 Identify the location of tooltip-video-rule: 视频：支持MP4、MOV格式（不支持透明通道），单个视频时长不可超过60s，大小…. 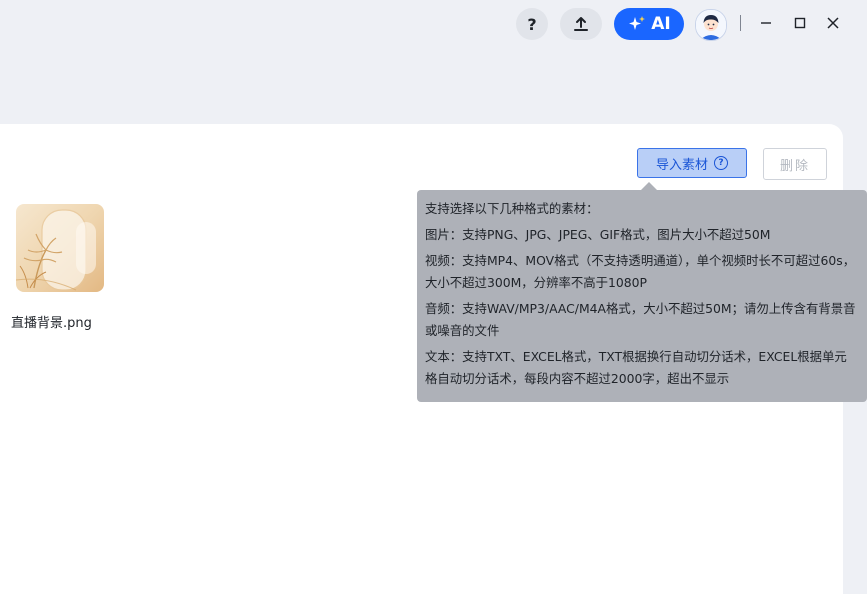
(640, 271).